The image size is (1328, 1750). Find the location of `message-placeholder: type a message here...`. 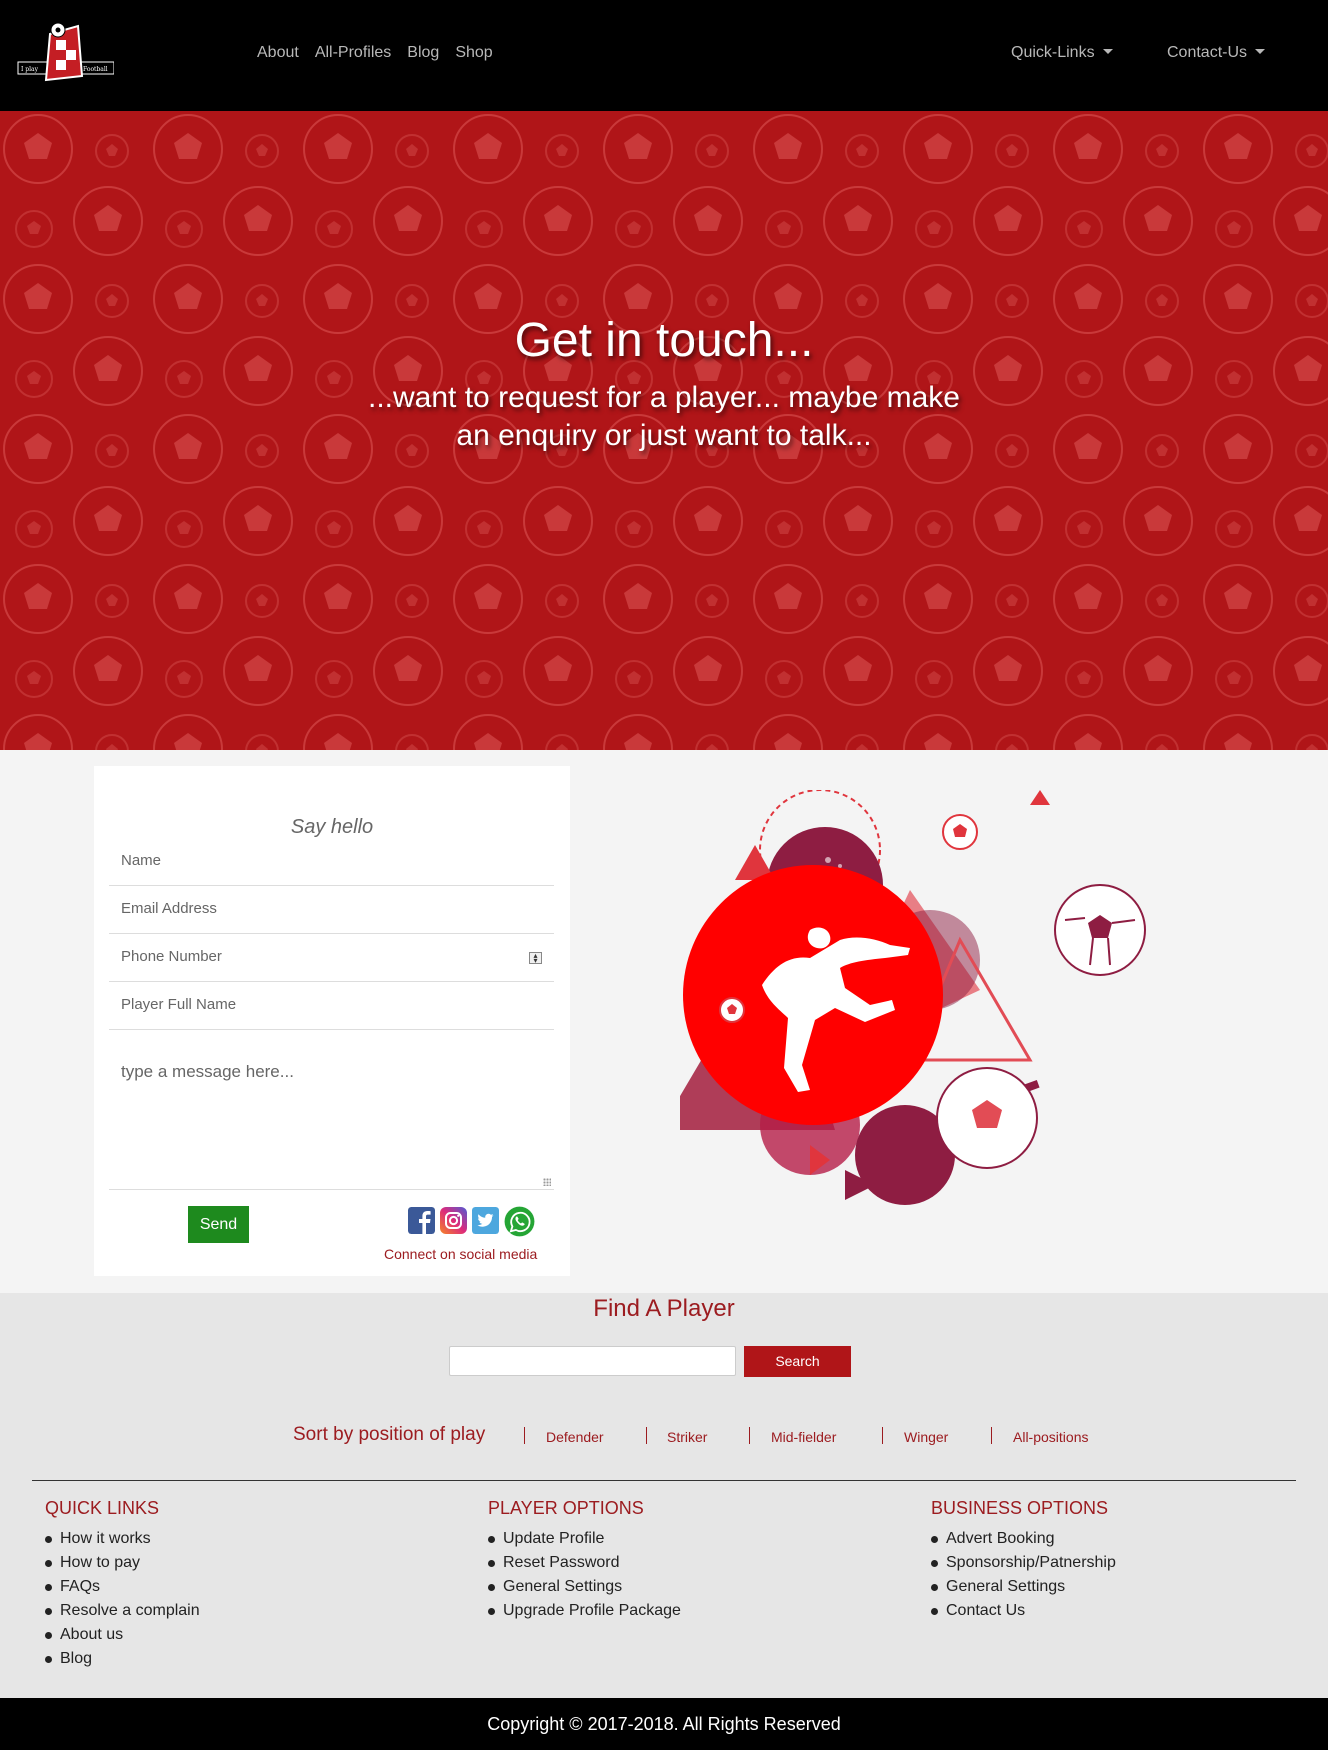

message-placeholder: type a message here... is located at coordinates (207, 1071).